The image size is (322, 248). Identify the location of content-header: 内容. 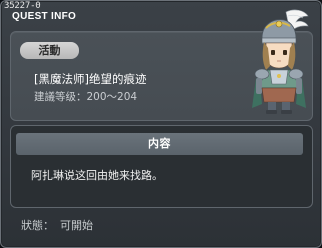
(159, 144).